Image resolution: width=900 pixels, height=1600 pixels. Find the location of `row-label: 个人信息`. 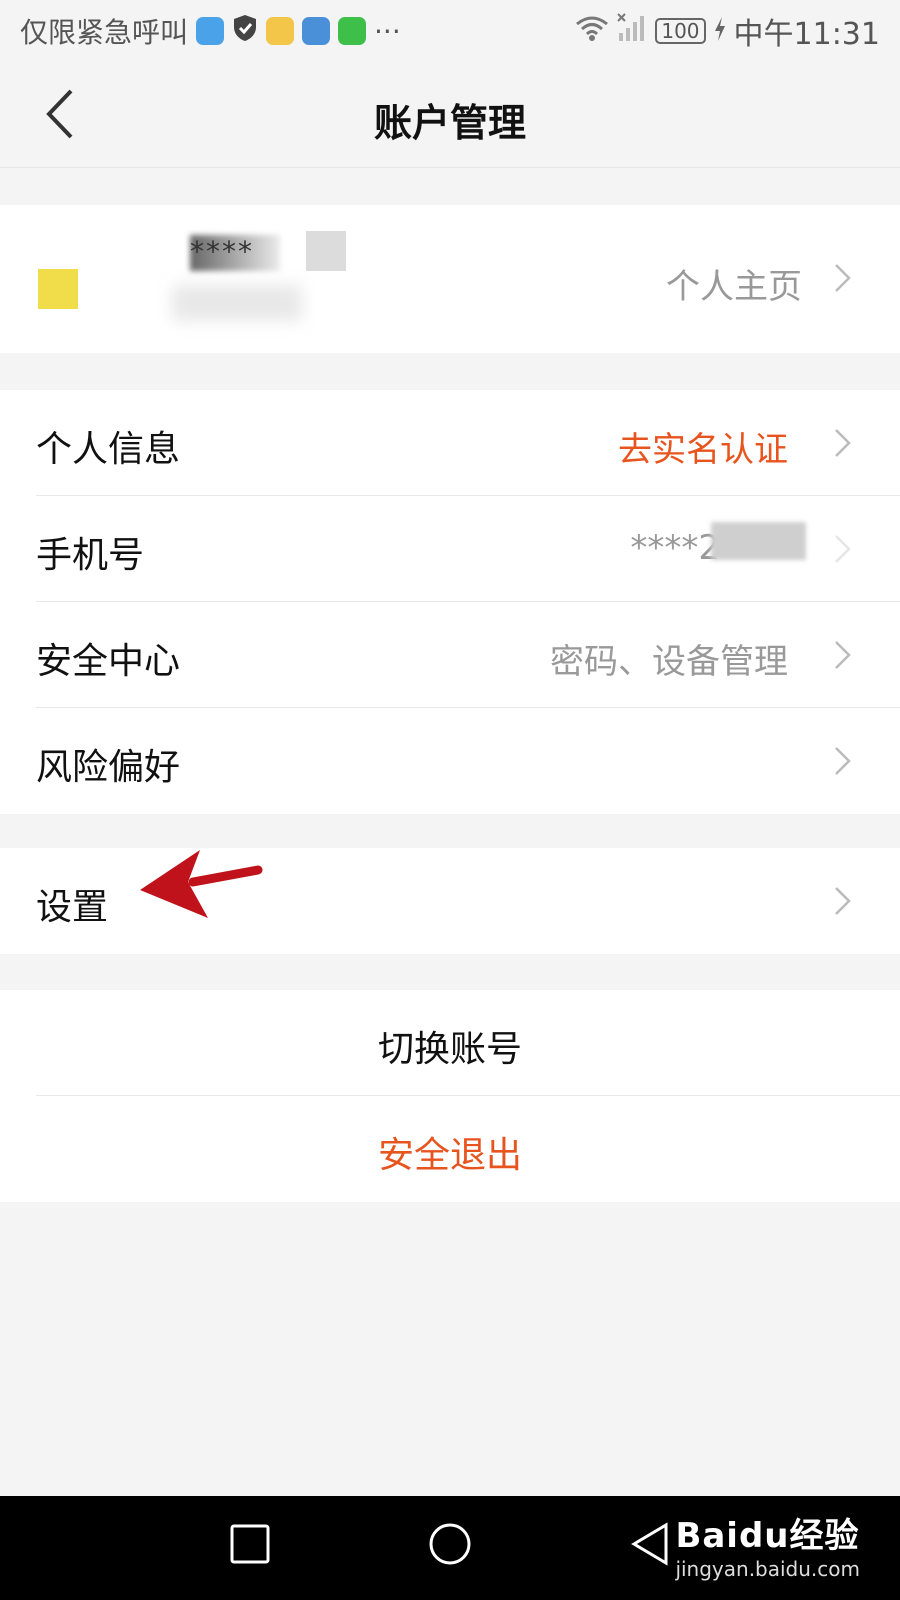

row-label: 个人信息 is located at coordinates (108, 449).